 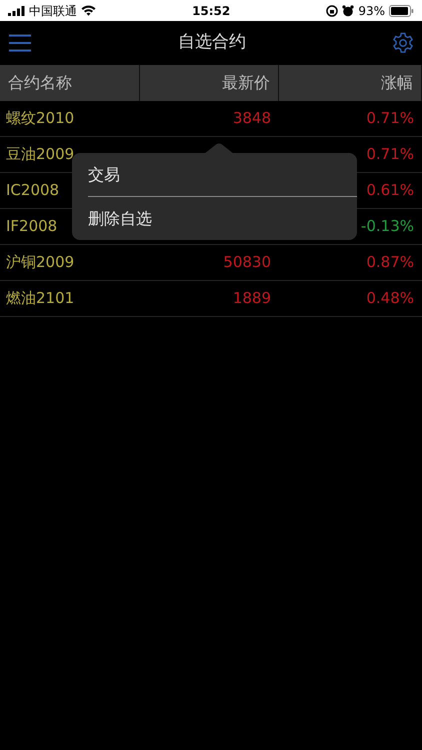 What do you see at coordinates (401, 10) in the screenshot?
I see `battery-icon` at bounding box center [401, 10].